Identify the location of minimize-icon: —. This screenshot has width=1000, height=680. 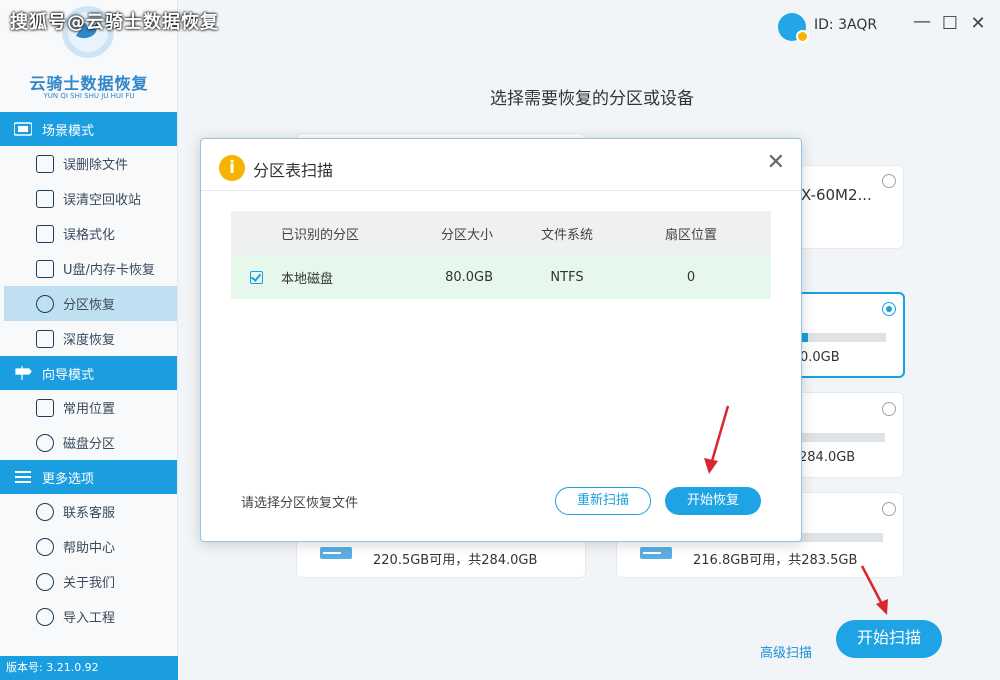
(922, 22).